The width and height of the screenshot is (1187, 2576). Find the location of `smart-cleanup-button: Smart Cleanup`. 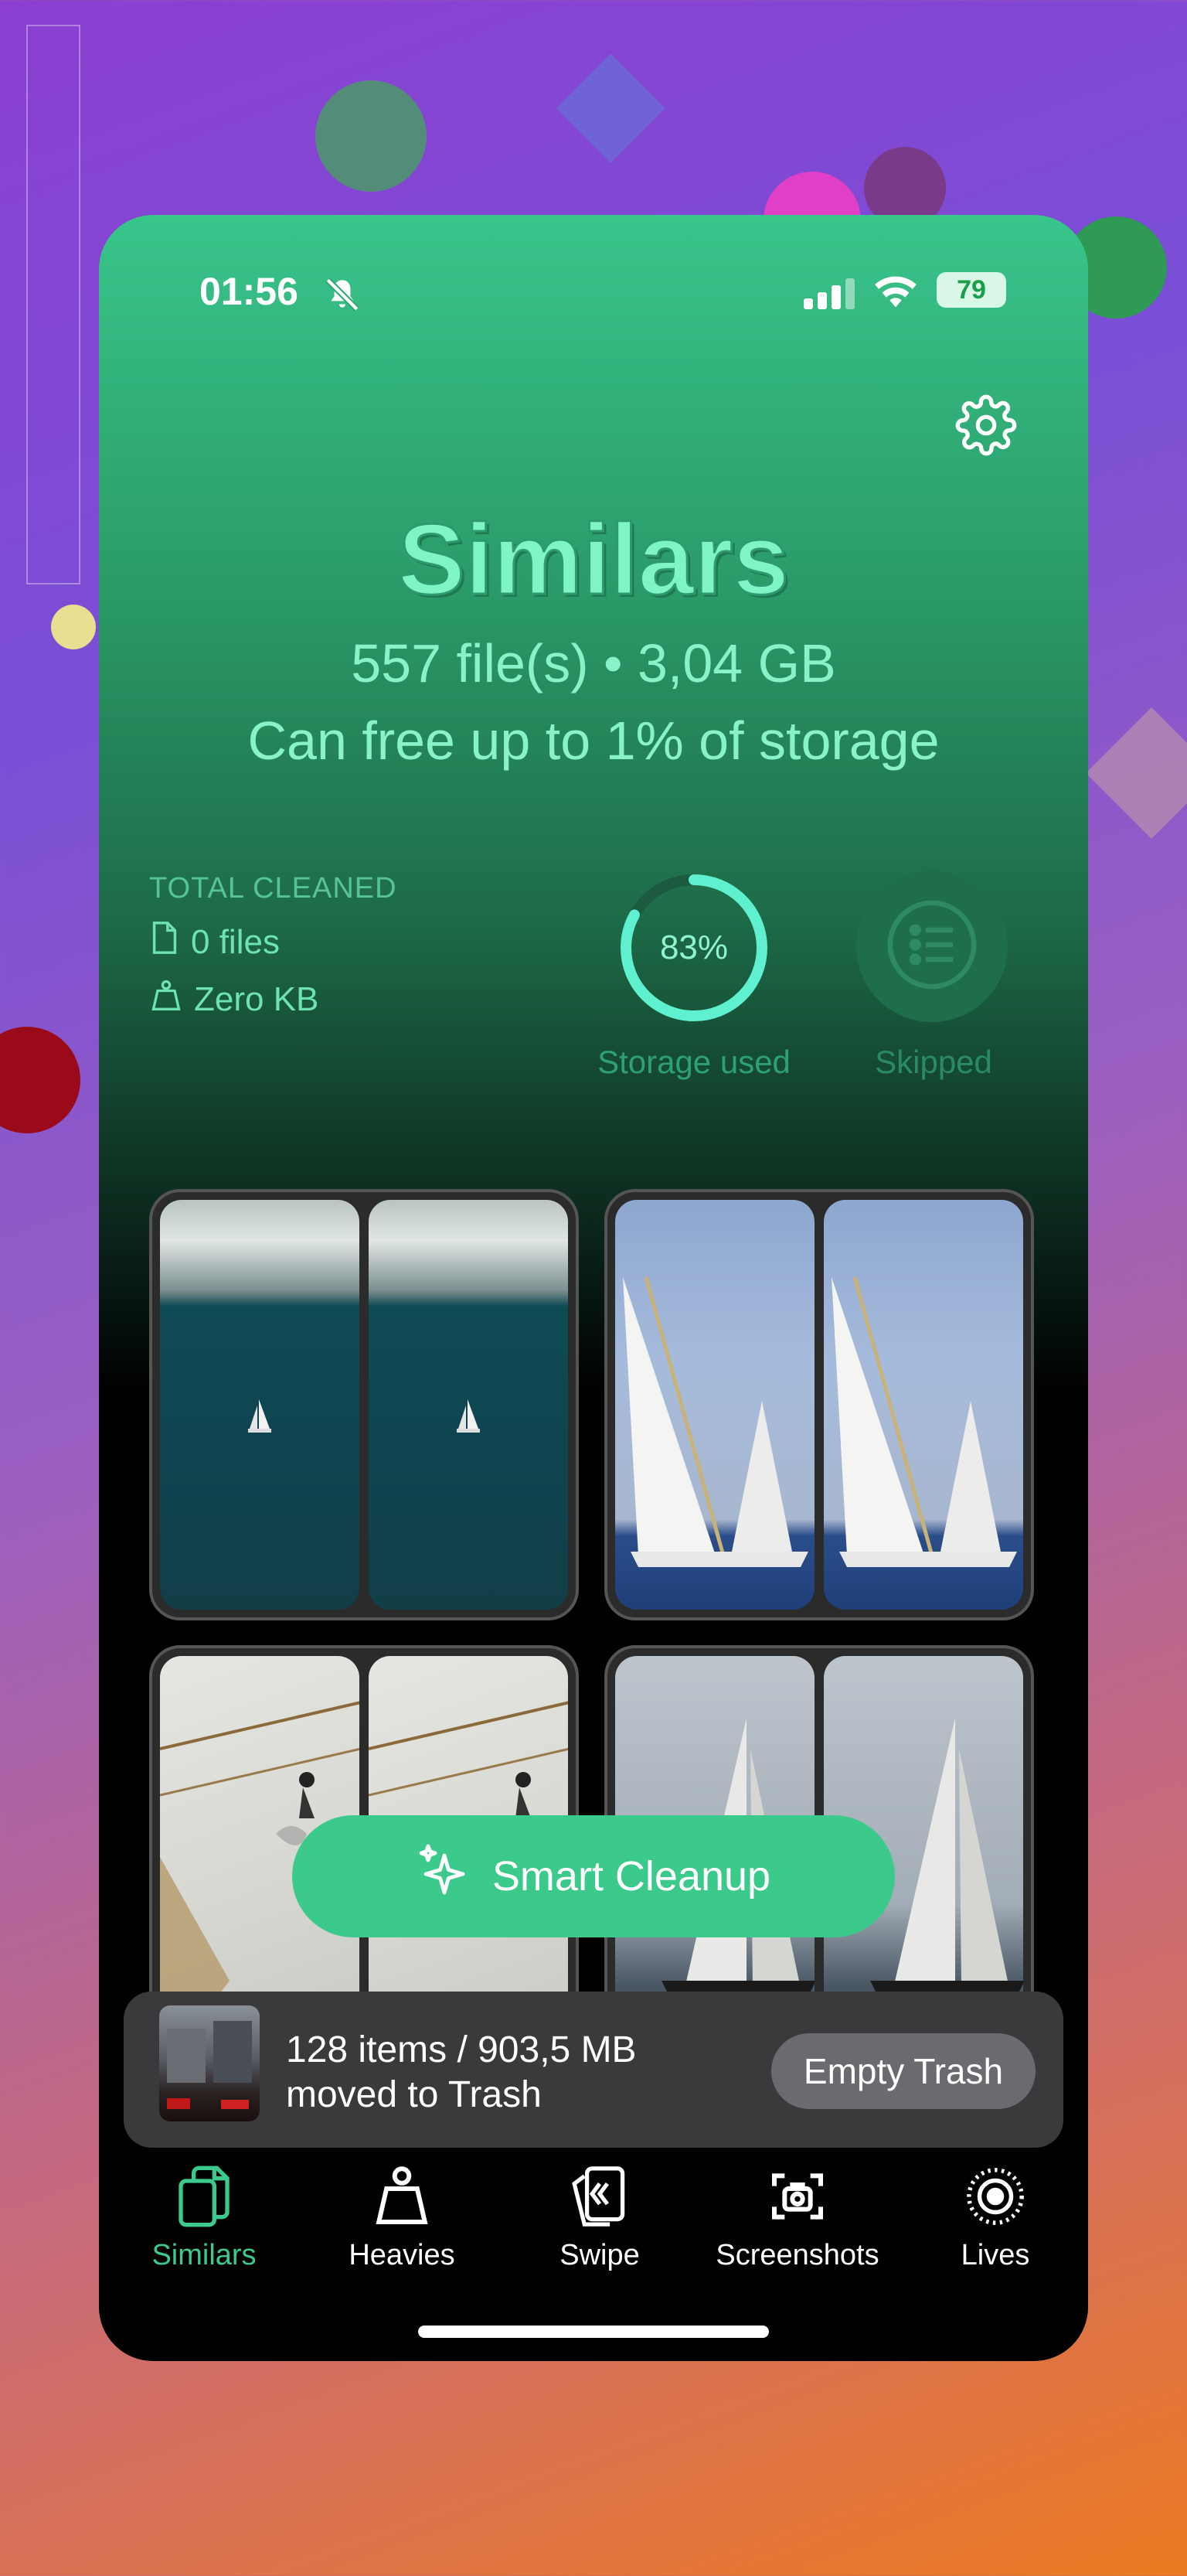

smart-cleanup-button: Smart Cleanup is located at coordinates (593, 1876).